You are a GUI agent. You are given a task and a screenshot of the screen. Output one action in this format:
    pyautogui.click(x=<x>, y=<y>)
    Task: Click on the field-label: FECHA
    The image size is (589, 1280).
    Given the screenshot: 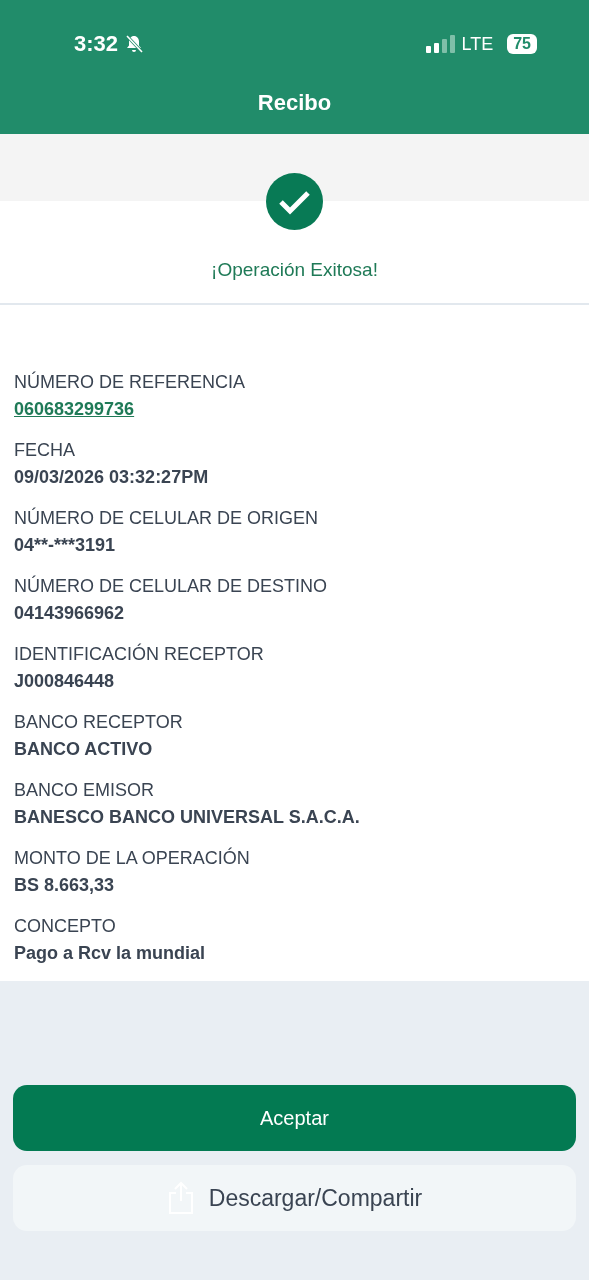 What is the action you would take?
    pyautogui.click(x=45, y=450)
    